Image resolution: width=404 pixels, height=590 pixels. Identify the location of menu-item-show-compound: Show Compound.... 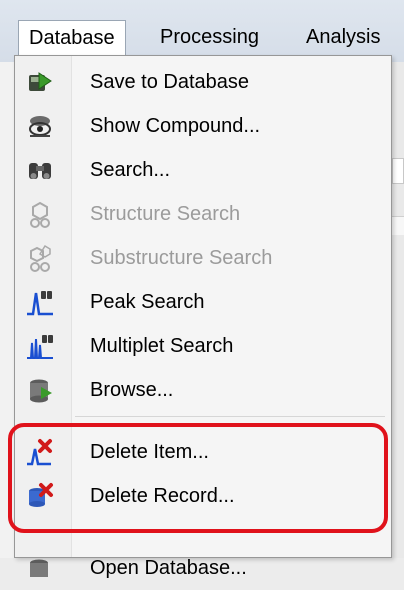
(203, 126).